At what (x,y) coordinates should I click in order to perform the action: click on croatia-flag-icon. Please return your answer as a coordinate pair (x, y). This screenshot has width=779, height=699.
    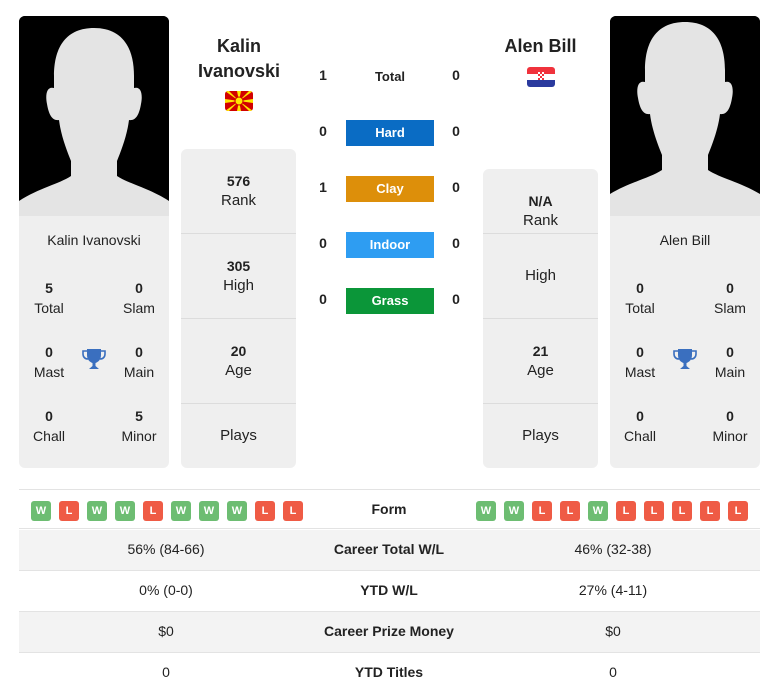
    Looking at the image, I should click on (541, 77).